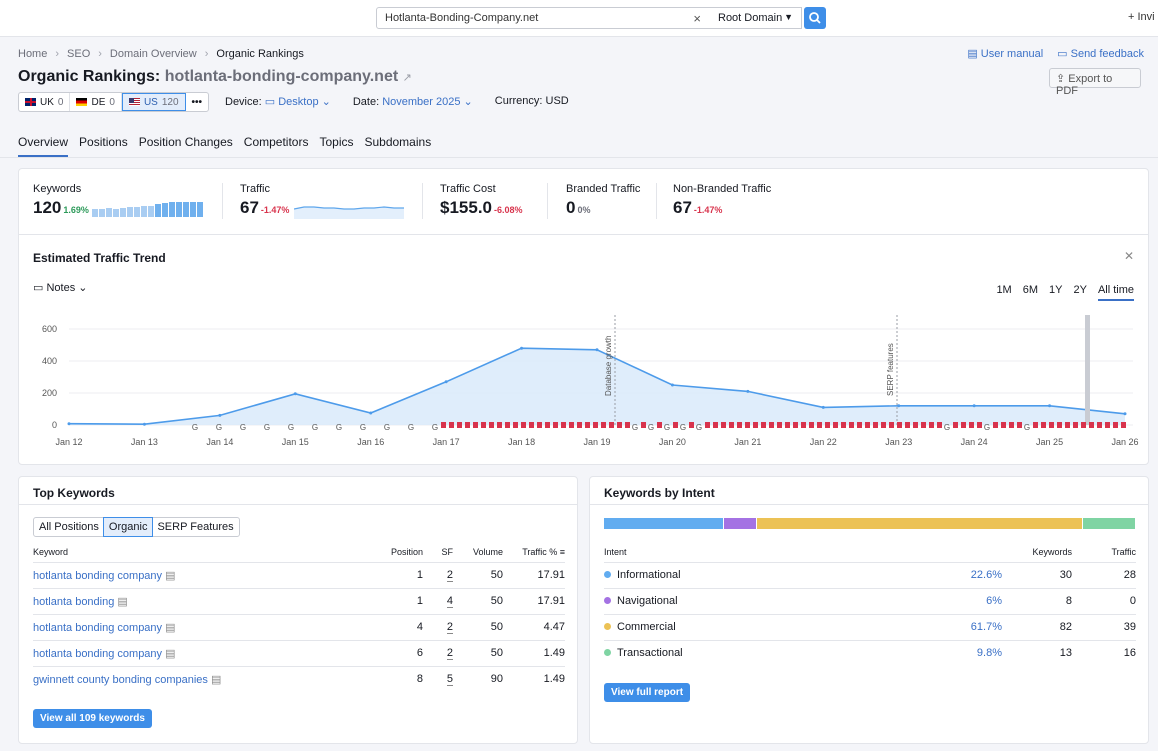 The width and height of the screenshot is (1158, 751). Describe the element at coordinates (198, 678) in the screenshot. I see `keyword-link: gwinnett county bonding companies ▤` at that location.